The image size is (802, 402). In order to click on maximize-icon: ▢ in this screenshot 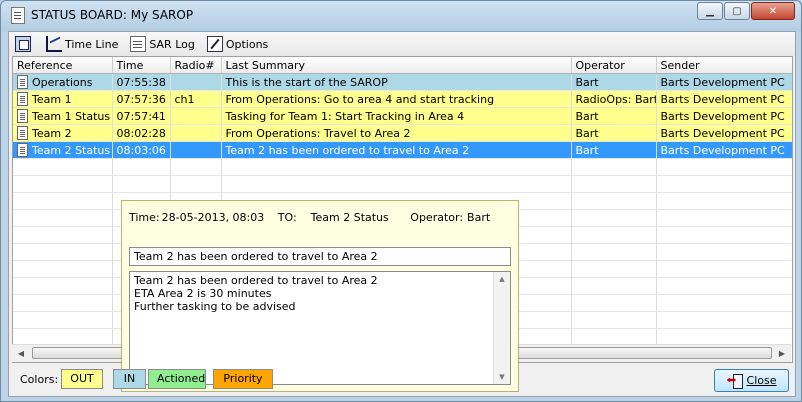, I will do `click(737, 11)`.